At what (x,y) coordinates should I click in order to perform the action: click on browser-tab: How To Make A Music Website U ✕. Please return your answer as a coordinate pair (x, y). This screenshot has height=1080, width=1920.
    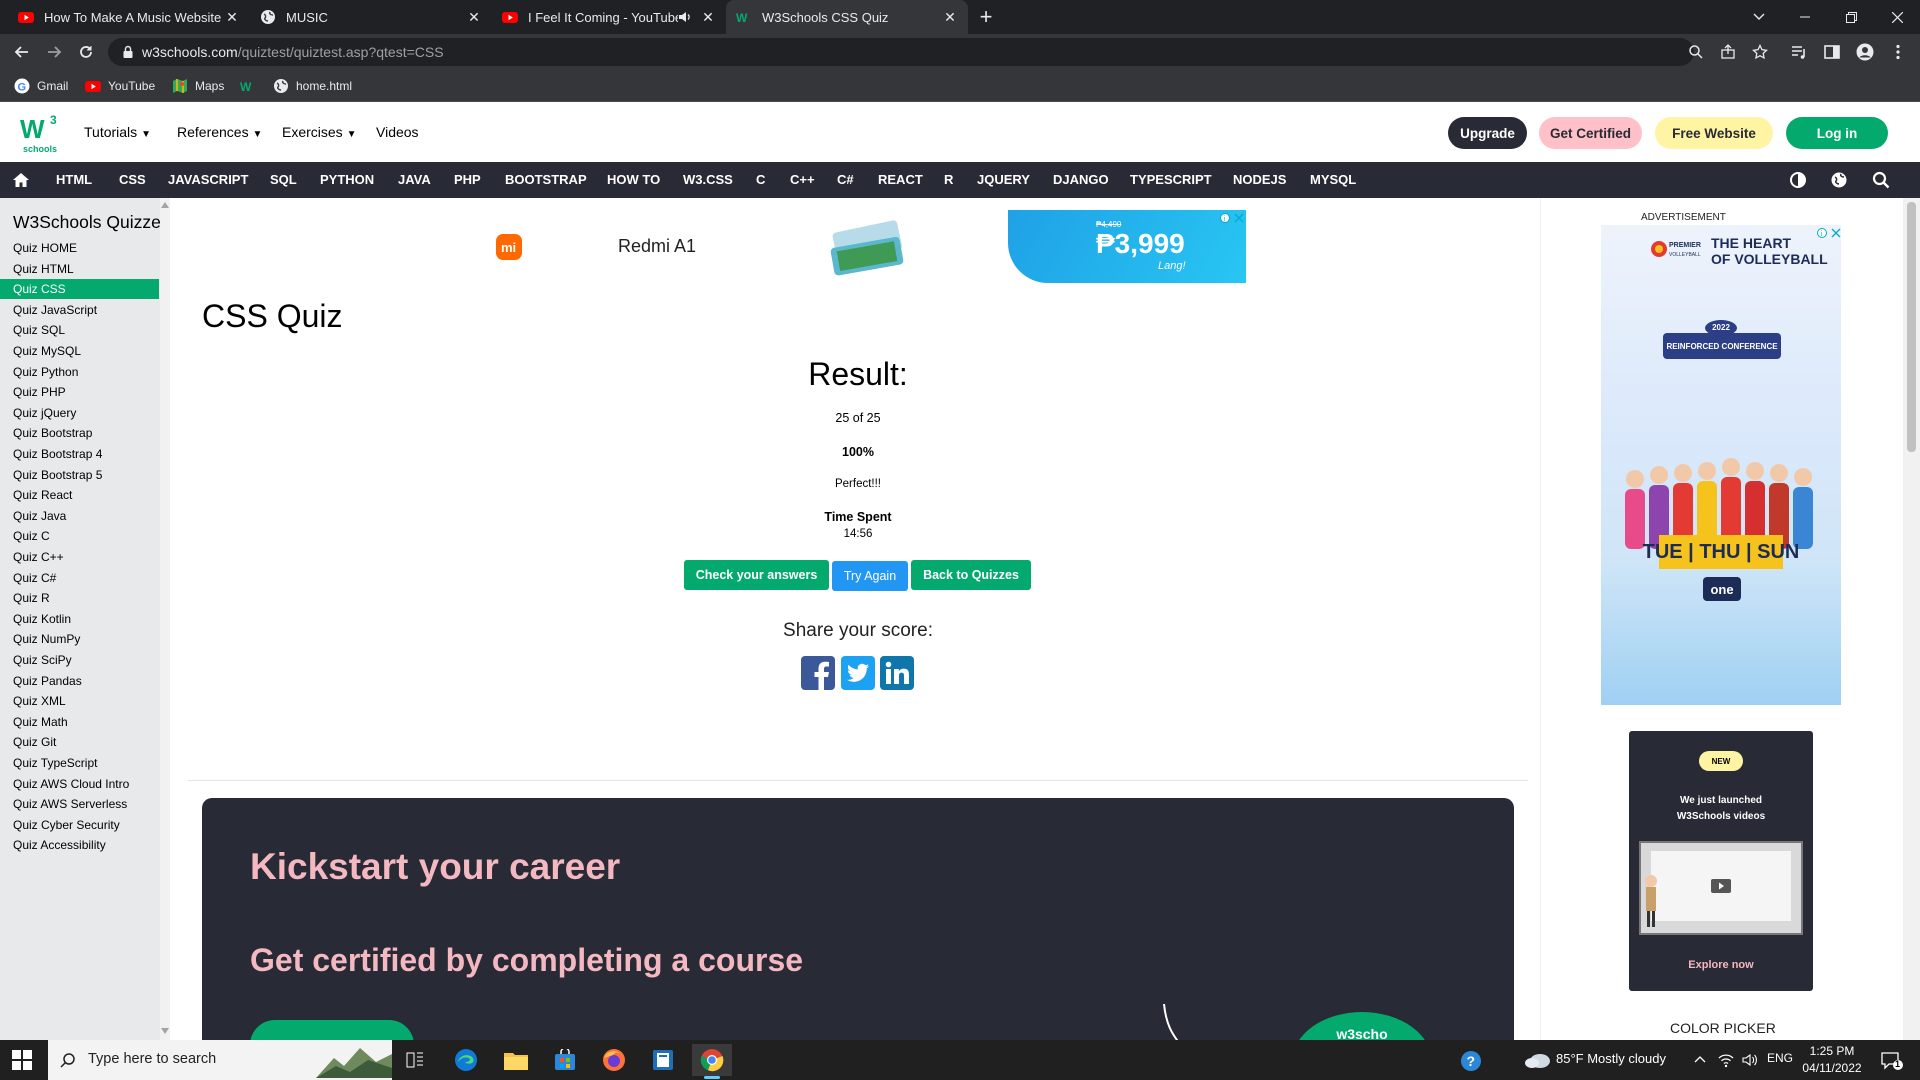
    Looking at the image, I should click on (129, 17).